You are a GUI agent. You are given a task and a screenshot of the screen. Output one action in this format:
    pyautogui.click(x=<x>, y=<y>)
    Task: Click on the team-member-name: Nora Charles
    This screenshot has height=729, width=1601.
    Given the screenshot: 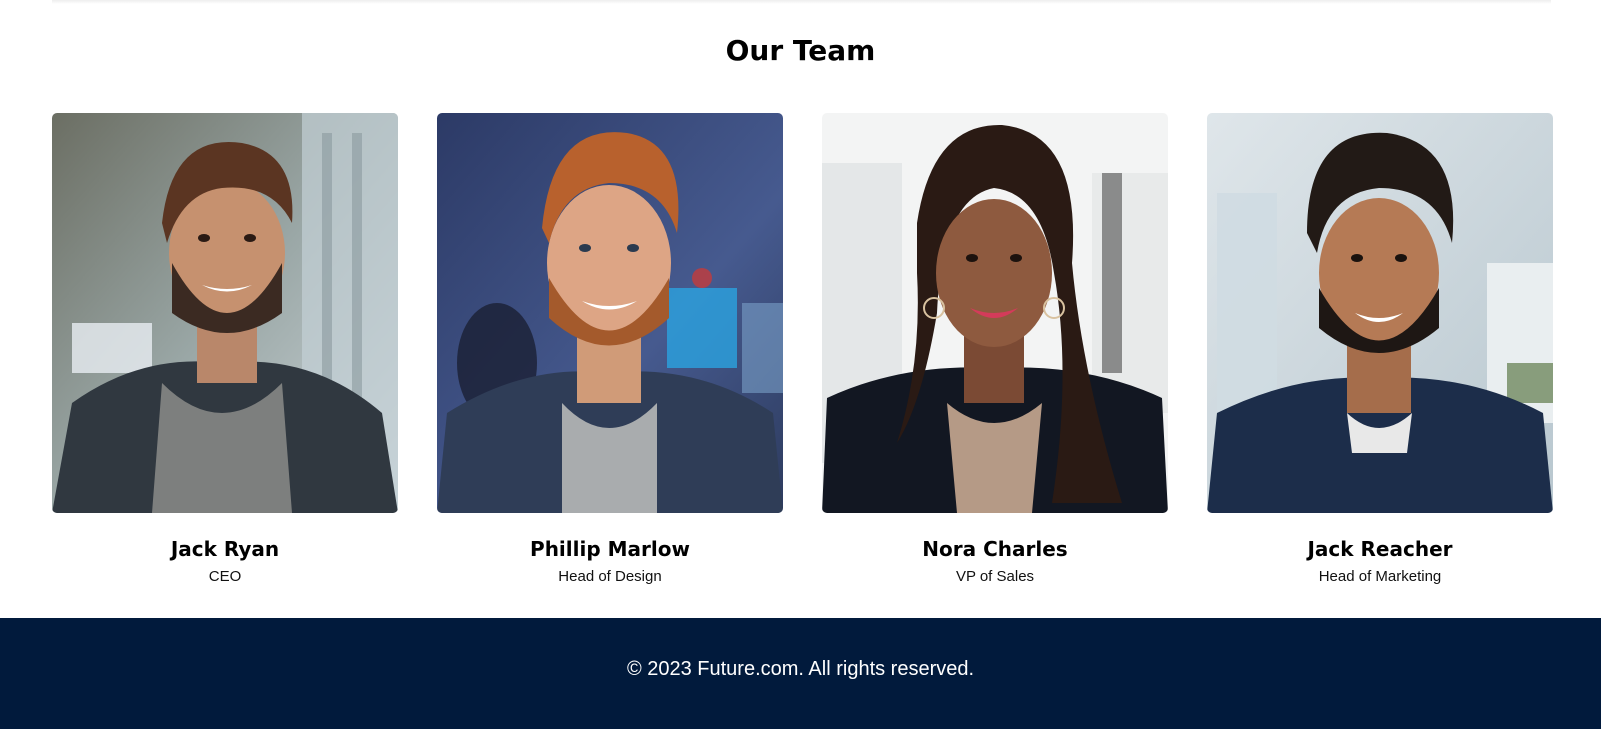 What is the action you would take?
    pyautogui.click(x=995, y=549)
    